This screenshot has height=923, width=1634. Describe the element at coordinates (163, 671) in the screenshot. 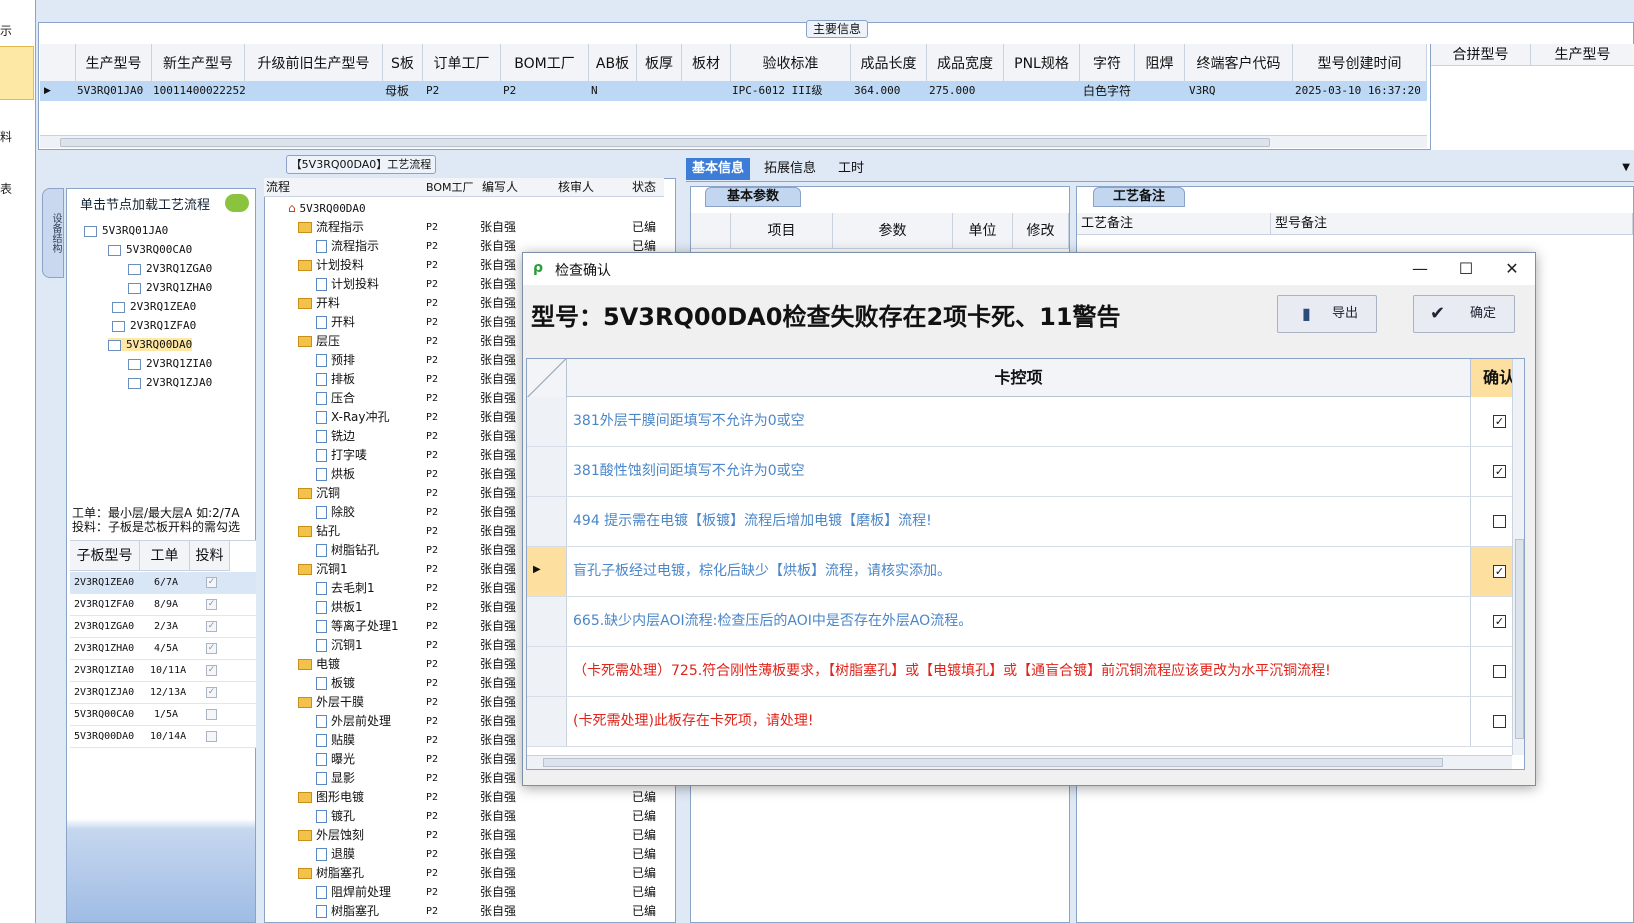

I see `table-row: 2V3RQ1ZIA0 10/11A ✓` at that location.